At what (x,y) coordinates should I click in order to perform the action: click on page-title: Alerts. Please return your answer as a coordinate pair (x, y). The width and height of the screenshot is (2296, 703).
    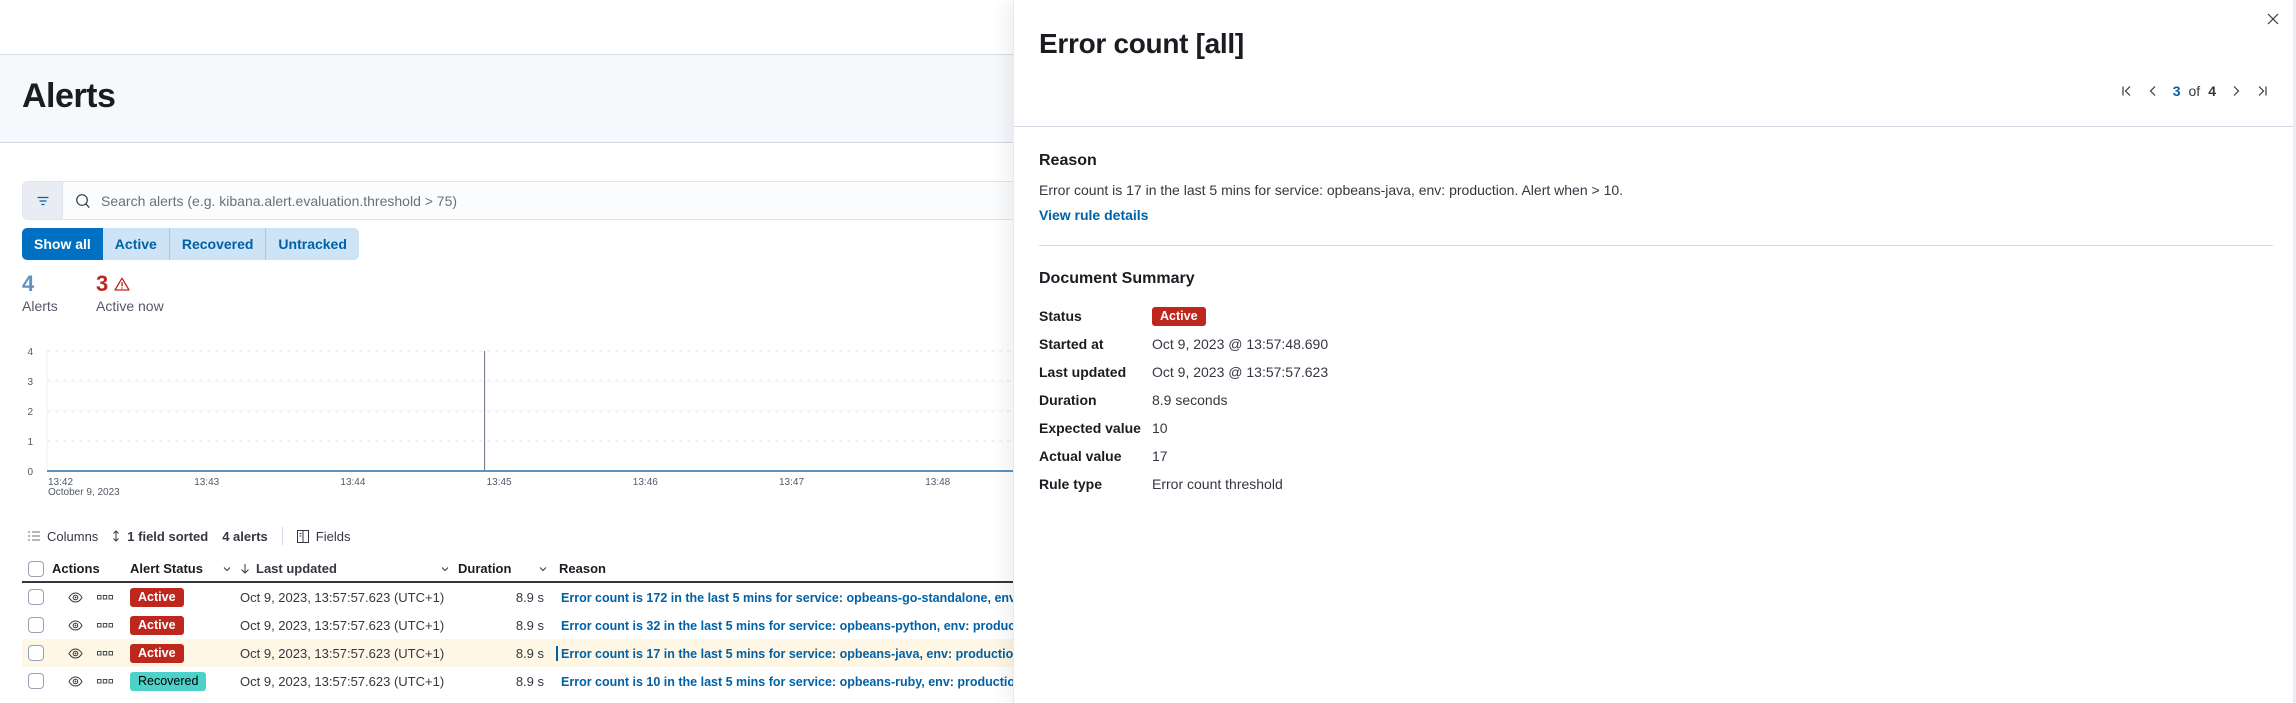
    Looking at the image, I should click on (69, 96).